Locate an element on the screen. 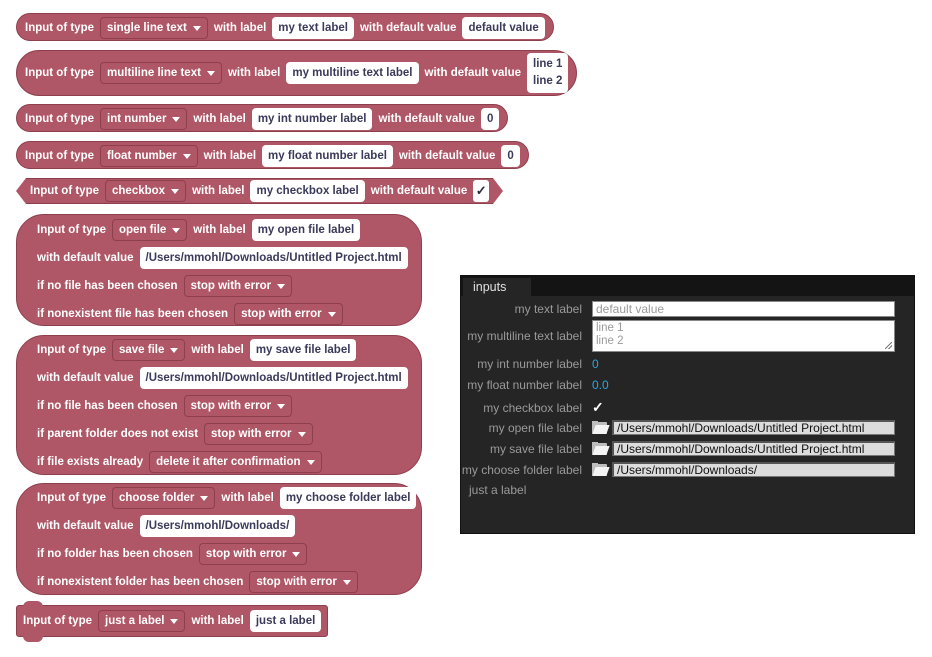  type-dropdown: multiline line text is located at coordinates (161, 73).